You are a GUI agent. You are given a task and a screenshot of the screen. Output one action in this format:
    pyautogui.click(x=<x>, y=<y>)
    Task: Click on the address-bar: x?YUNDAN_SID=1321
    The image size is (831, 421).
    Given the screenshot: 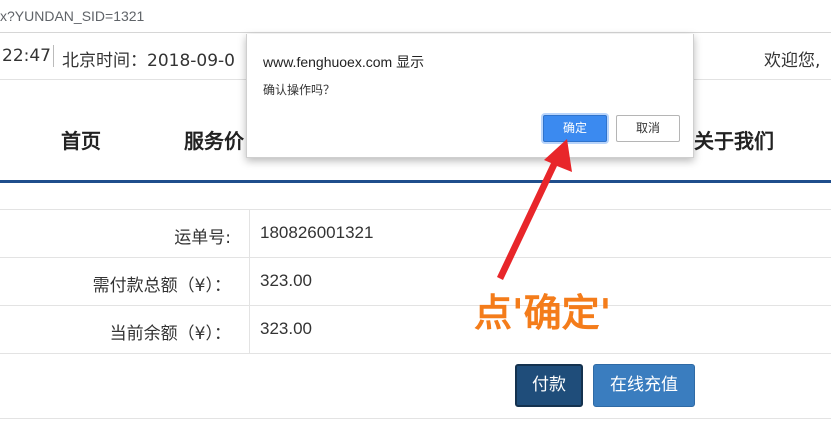 What is the action you would take?
    pyautogui.click(x=415, y=16)
    